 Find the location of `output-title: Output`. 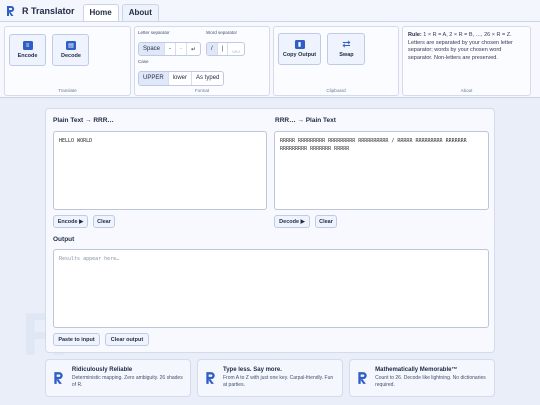

output-title: Output is located at coordinates (64, 239).